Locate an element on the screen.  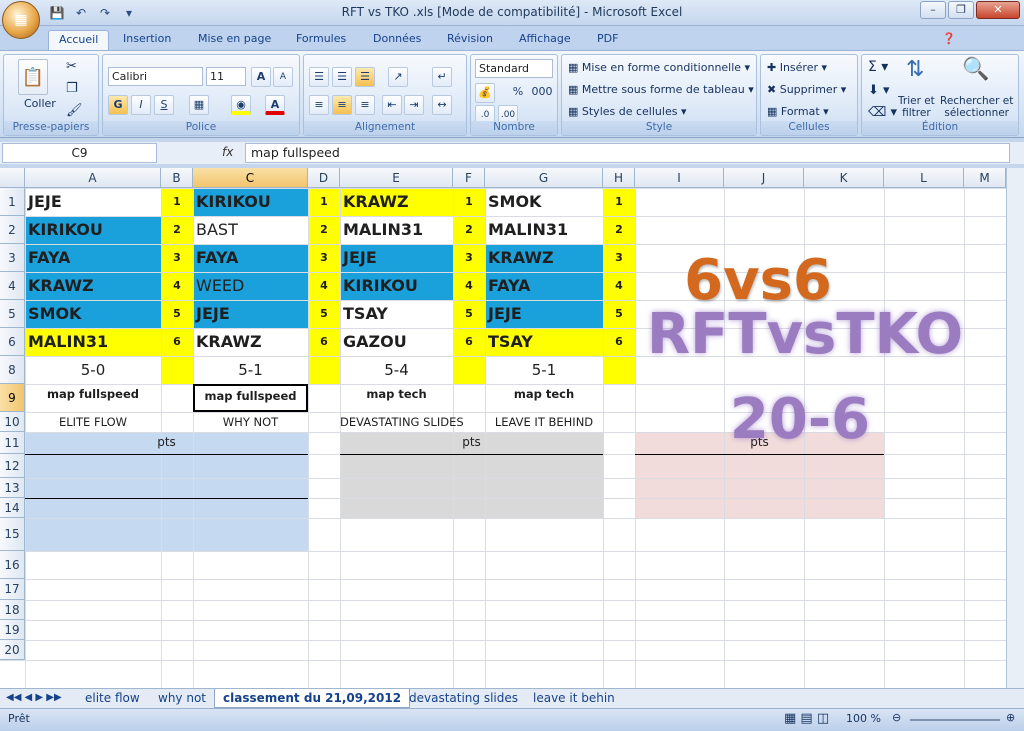
tab-insertion: Insertion is located at coordinates (147, 40).